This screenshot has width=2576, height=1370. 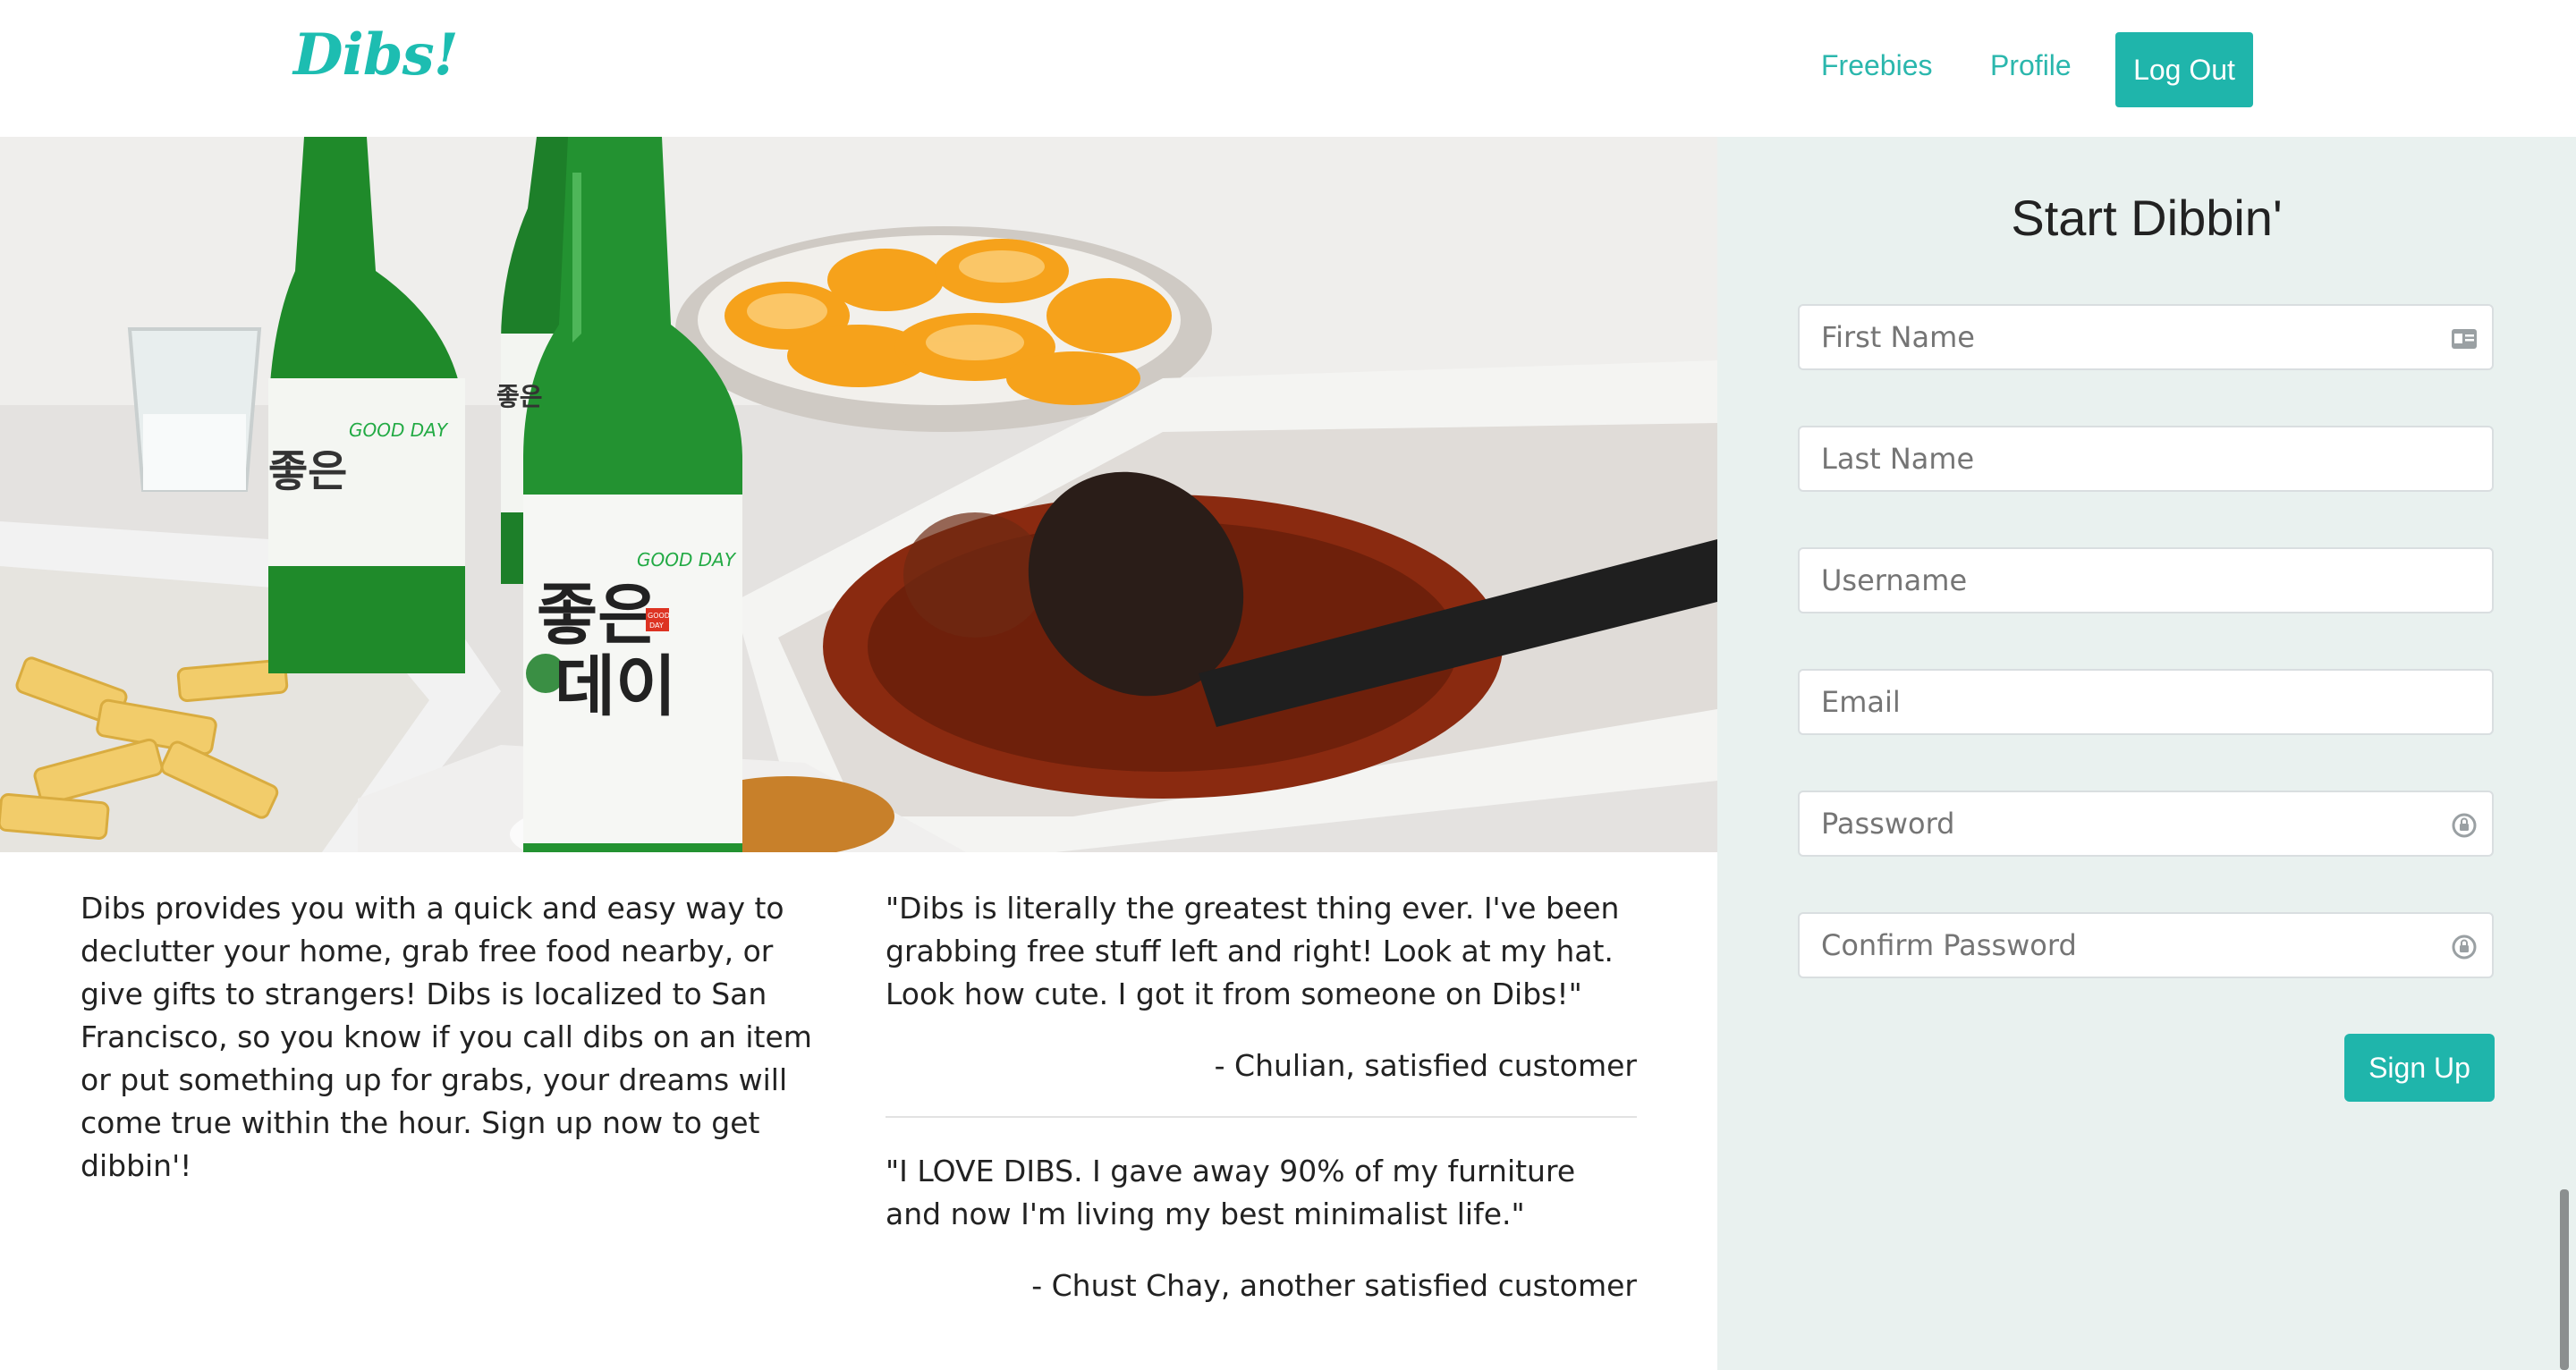 What do you see at coordinates (687, 560) in the screenshot?
I see `bottle-brand-text: GOOD DAY` at bounding box center [687, 560].